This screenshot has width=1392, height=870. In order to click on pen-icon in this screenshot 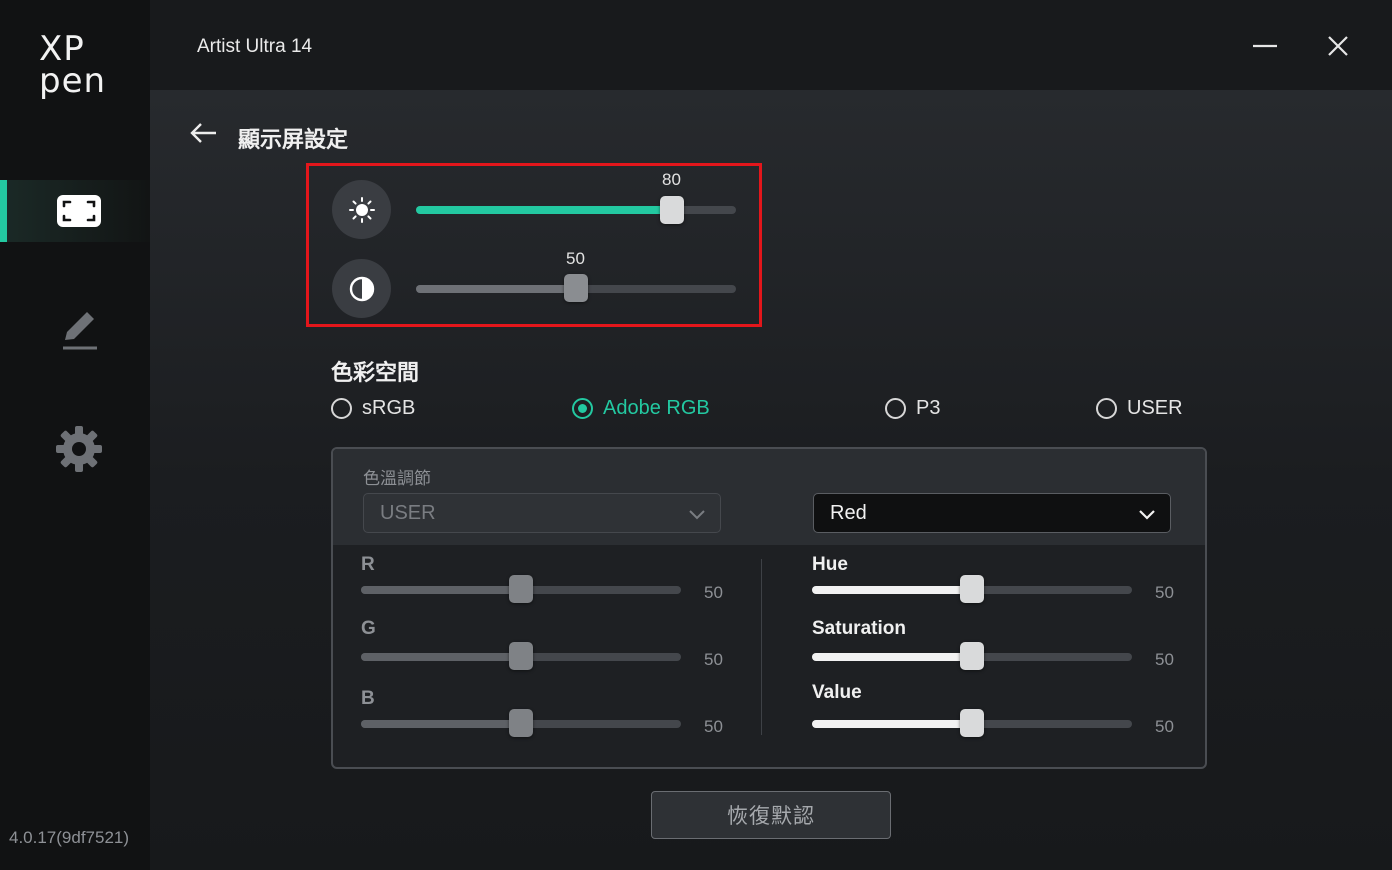, I will do `click(80, 331)`.